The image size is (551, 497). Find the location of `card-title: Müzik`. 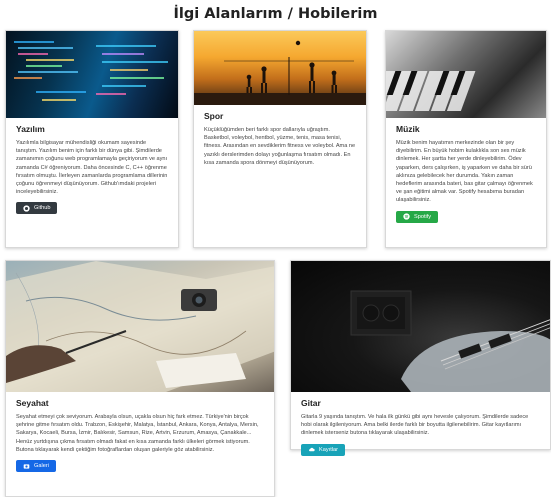

card-title: Müzik is located at coordinates (408, 129).